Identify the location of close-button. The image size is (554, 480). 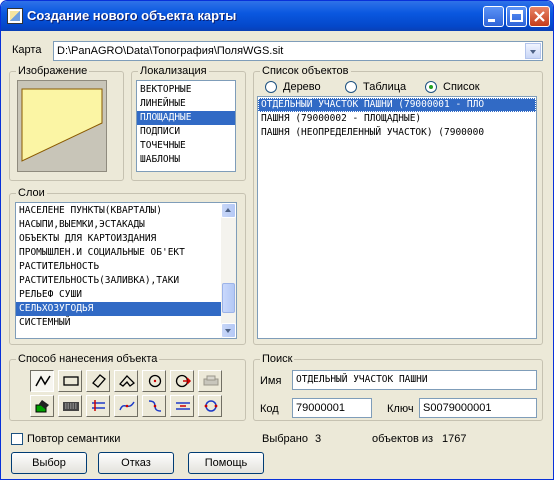
(539, 16).